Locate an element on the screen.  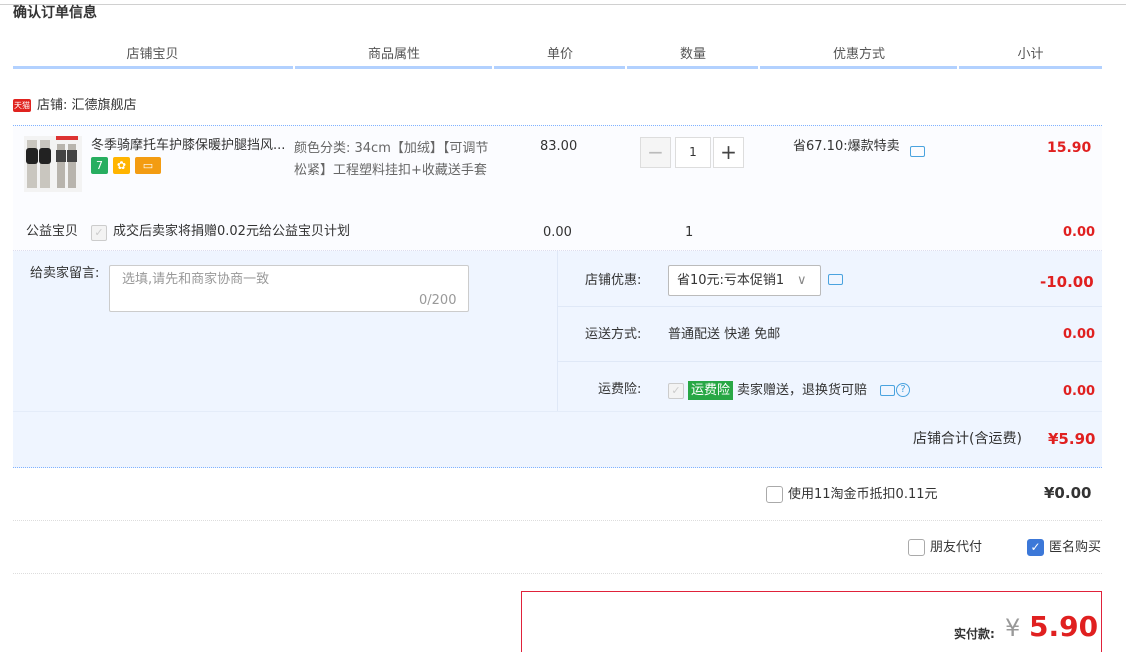
insurance-checkbox: ✓ is located at coordinates (676, 391).